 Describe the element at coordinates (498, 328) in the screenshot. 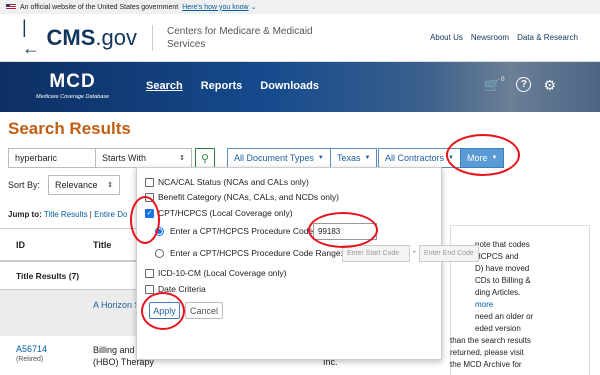

I see `side-note-line: eded version` at that location.